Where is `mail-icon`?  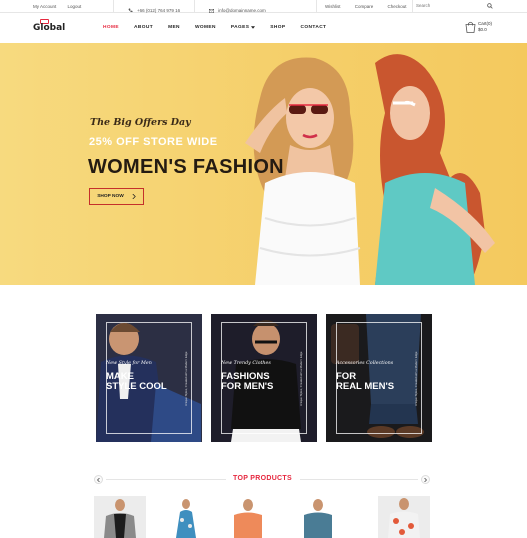 mail-icon is located at coordinates (212, 10).